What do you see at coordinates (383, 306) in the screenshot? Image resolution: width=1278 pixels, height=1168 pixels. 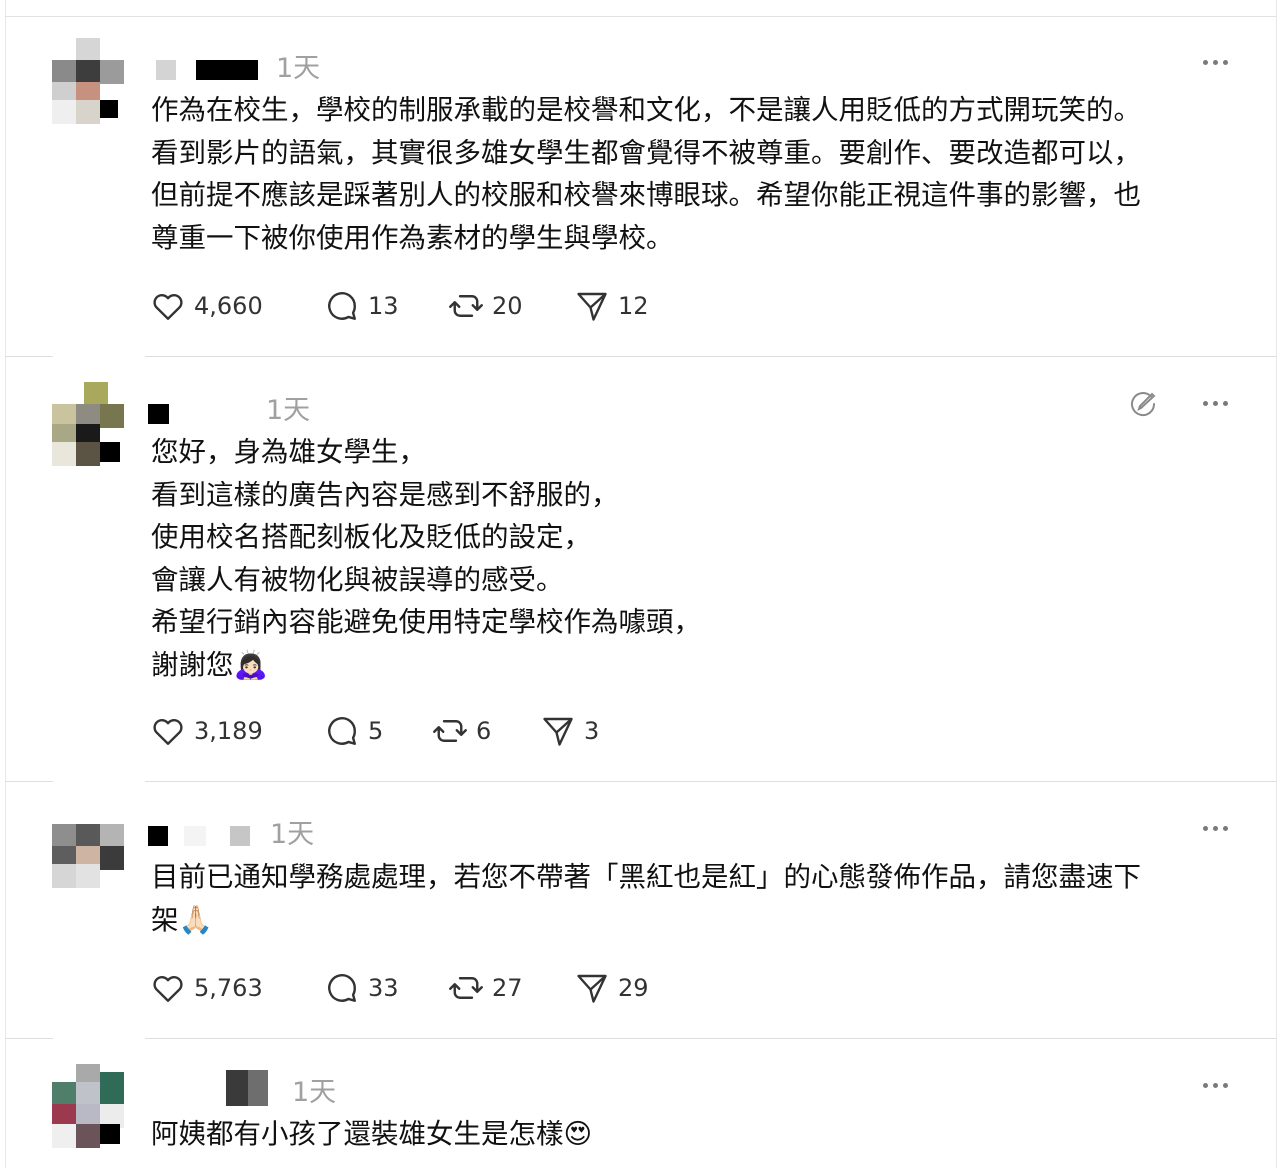 I see `reply-count: 13` at bounding box center [383, 306].